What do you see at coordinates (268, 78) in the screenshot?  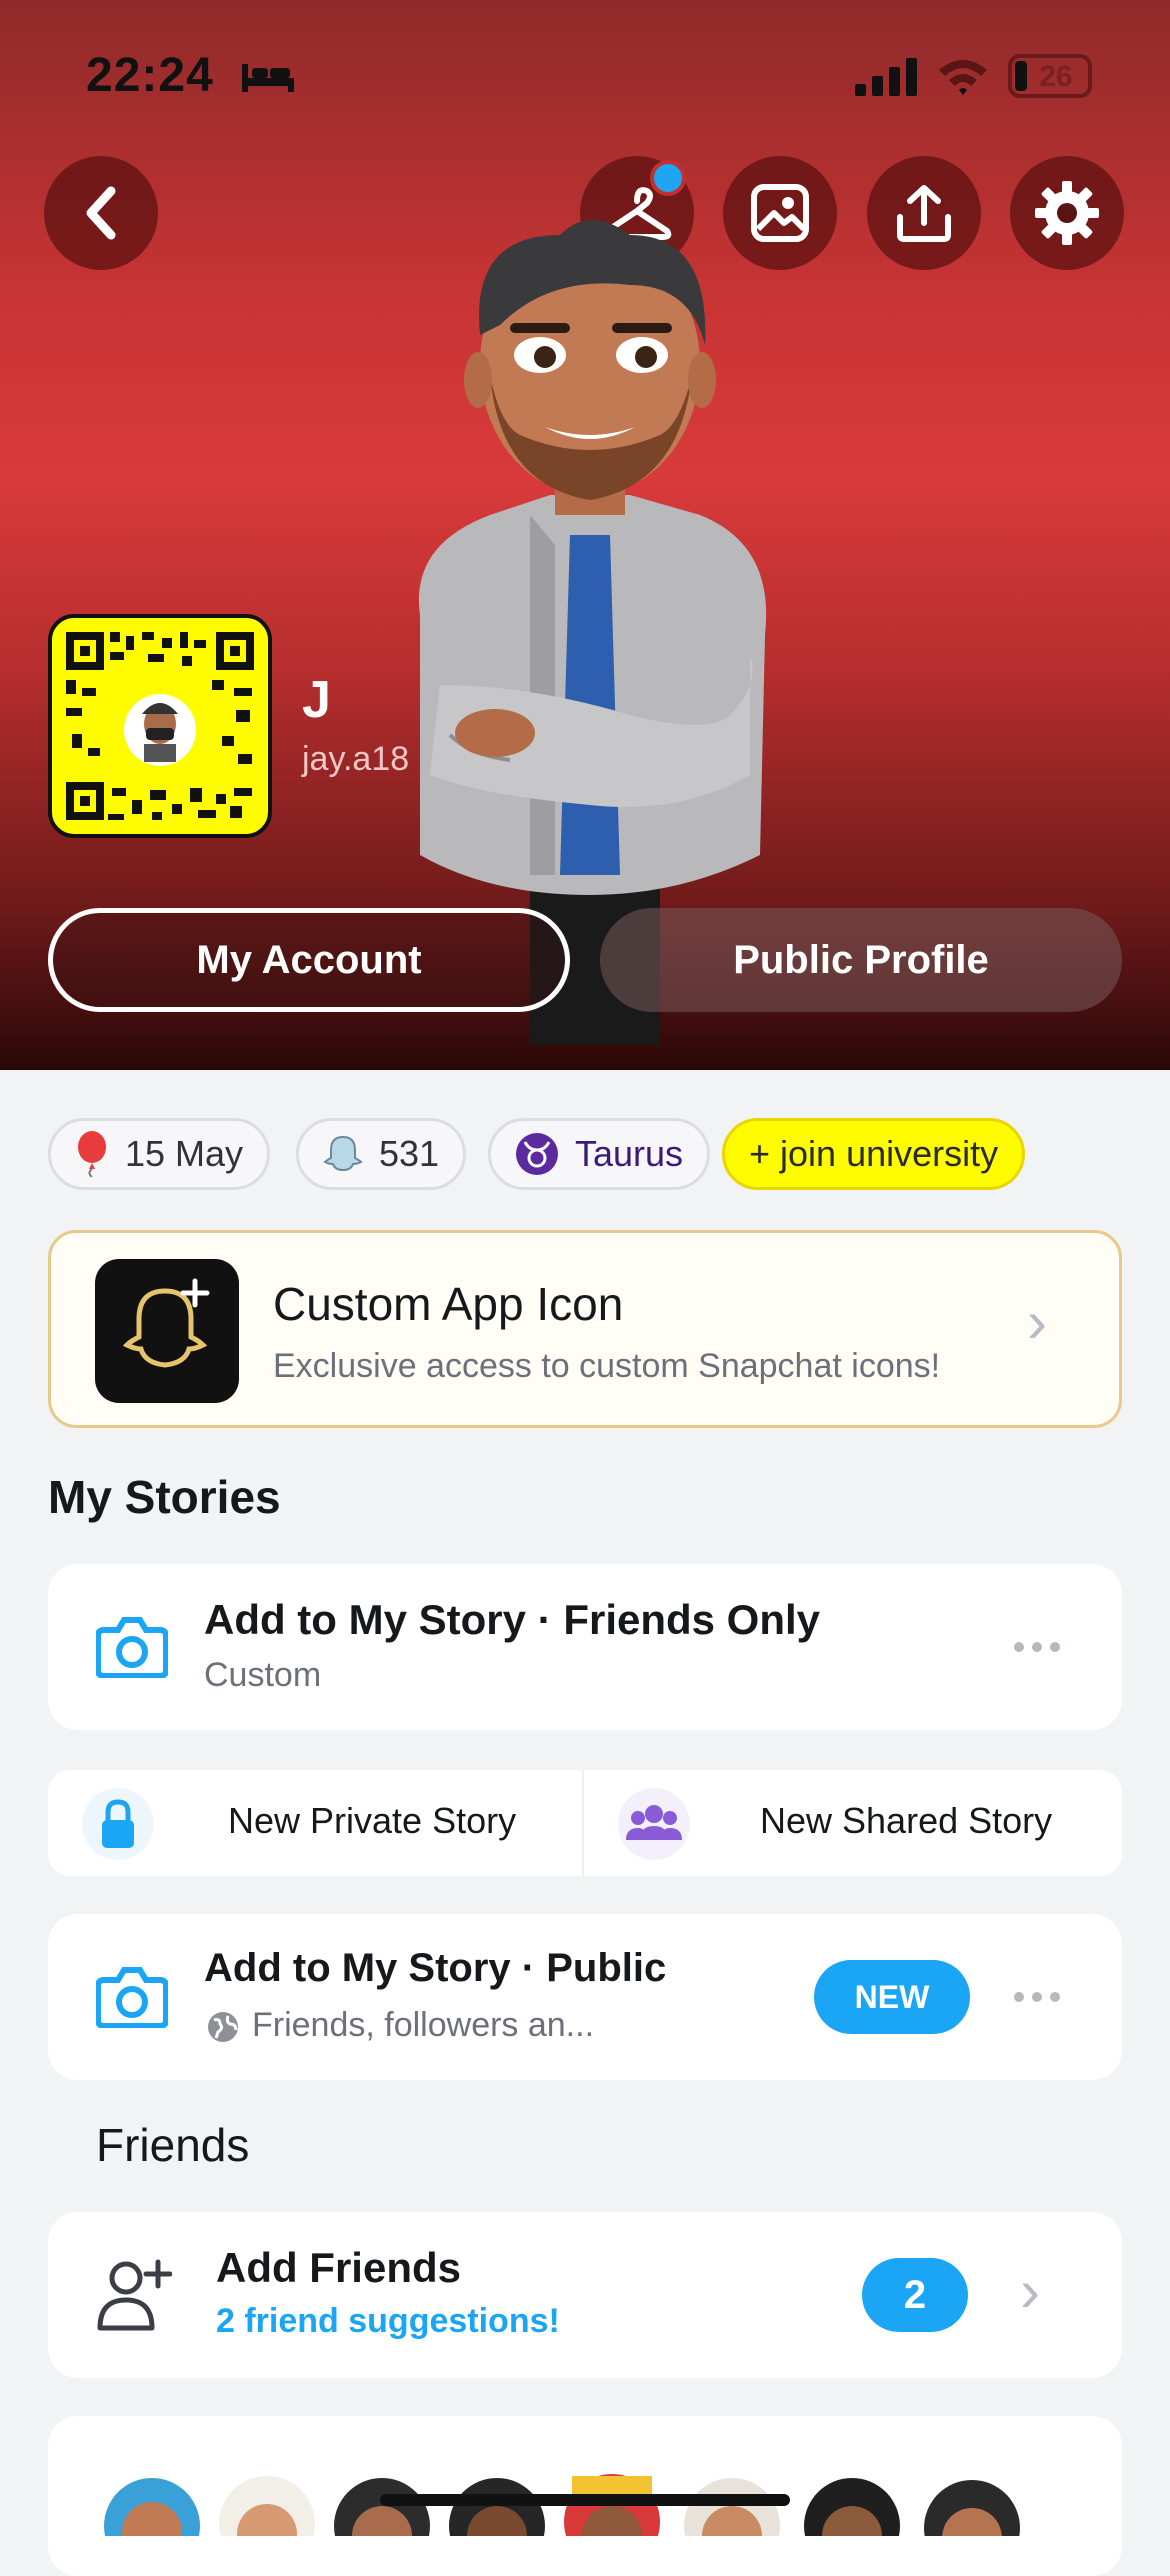 I see `bed-icon` at bounding box center [268, 78].